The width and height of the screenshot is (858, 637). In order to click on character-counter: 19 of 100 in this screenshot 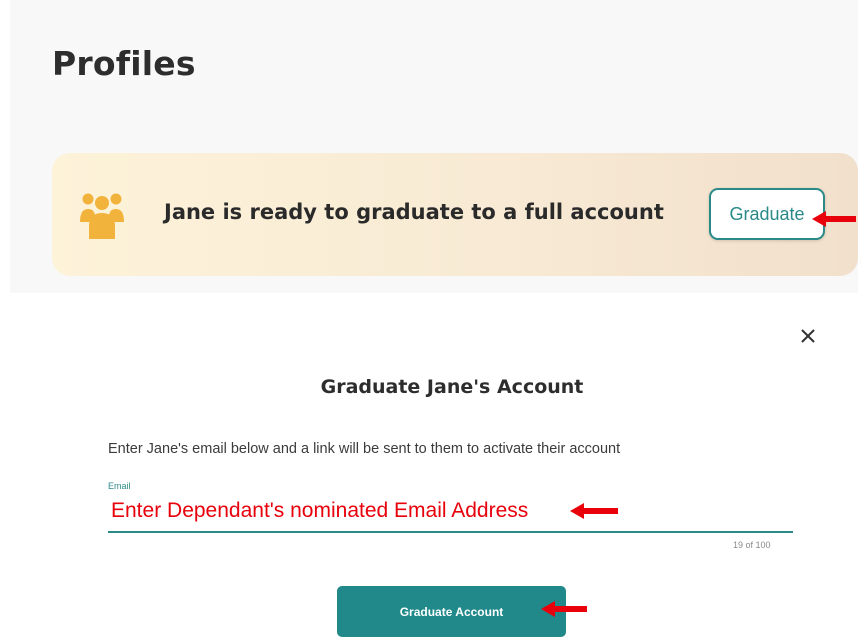, I will do `click(752, 545)`.